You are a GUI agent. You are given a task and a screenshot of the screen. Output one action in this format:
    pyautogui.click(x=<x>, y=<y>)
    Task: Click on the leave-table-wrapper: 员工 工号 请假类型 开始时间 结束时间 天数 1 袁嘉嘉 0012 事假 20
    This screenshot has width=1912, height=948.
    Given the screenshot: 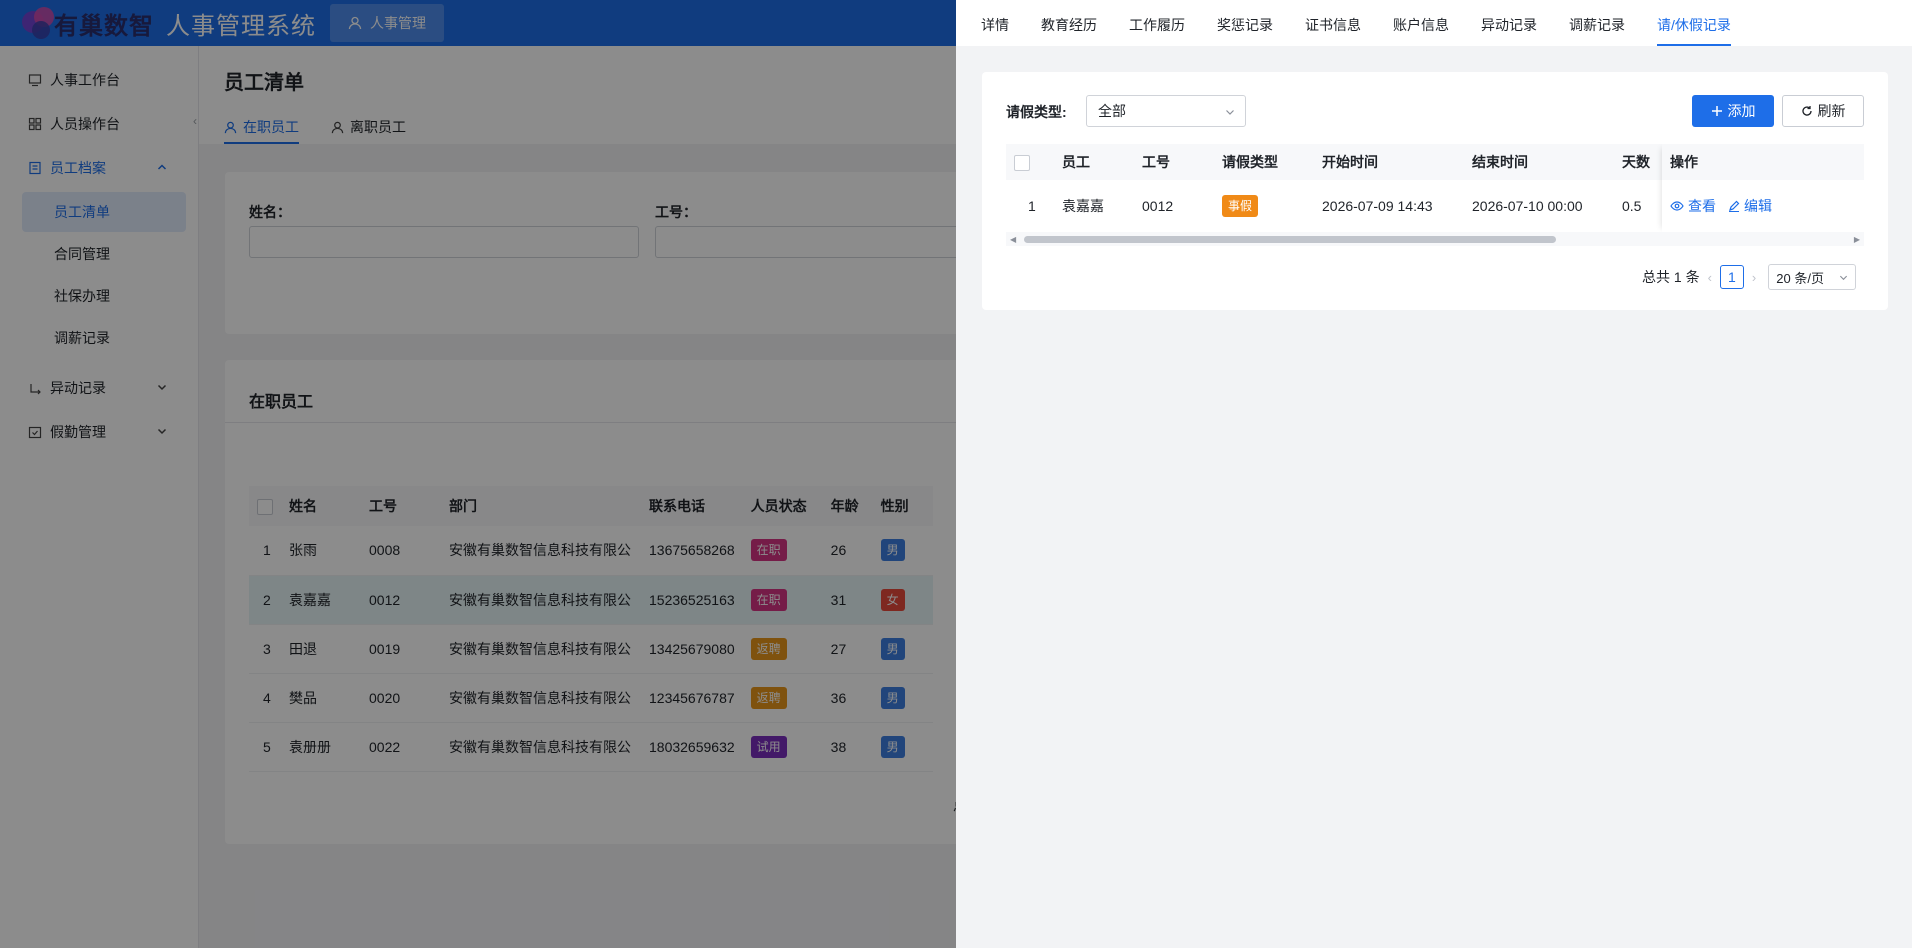 What is the action you would take?
    pyautogui.click(x=1435, y=196)
    